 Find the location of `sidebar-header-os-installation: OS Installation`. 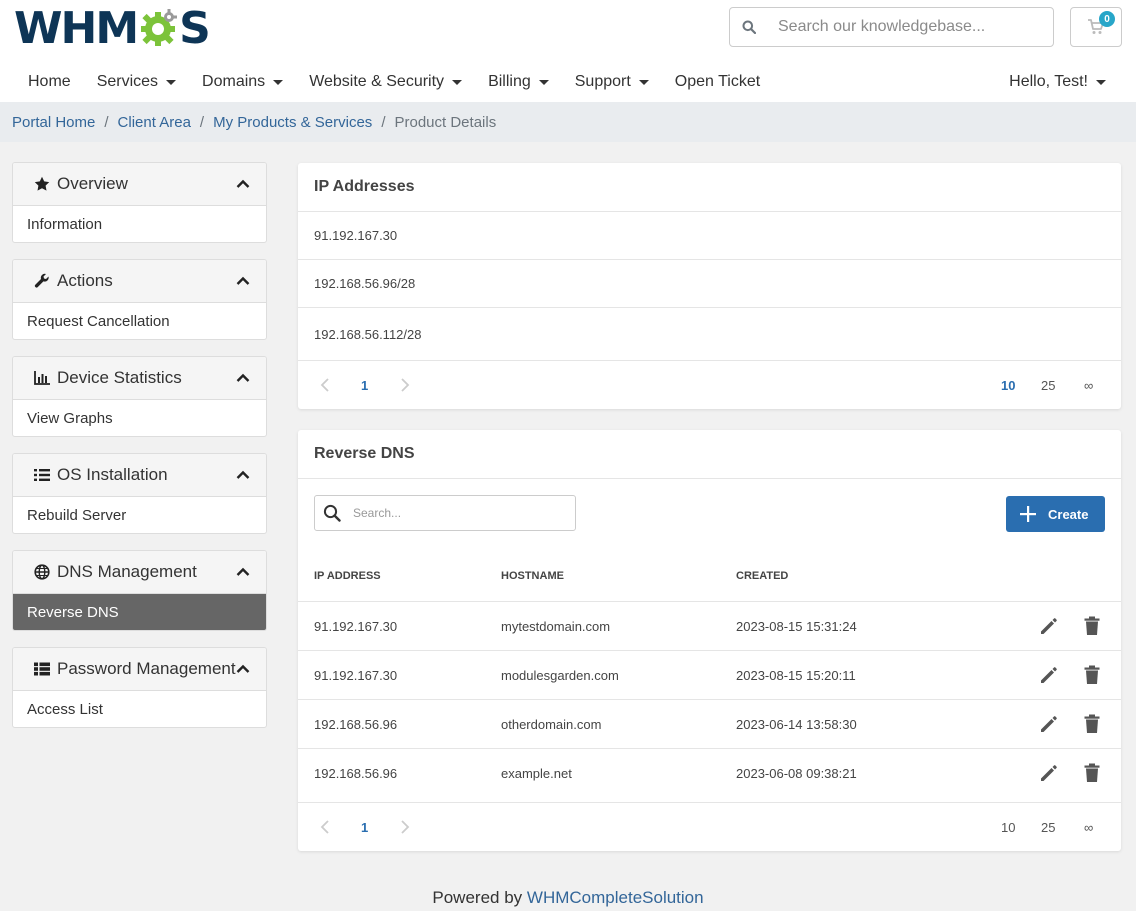

sidebar-header-os-installation: OS Installation is located at coordinates (139, 475).